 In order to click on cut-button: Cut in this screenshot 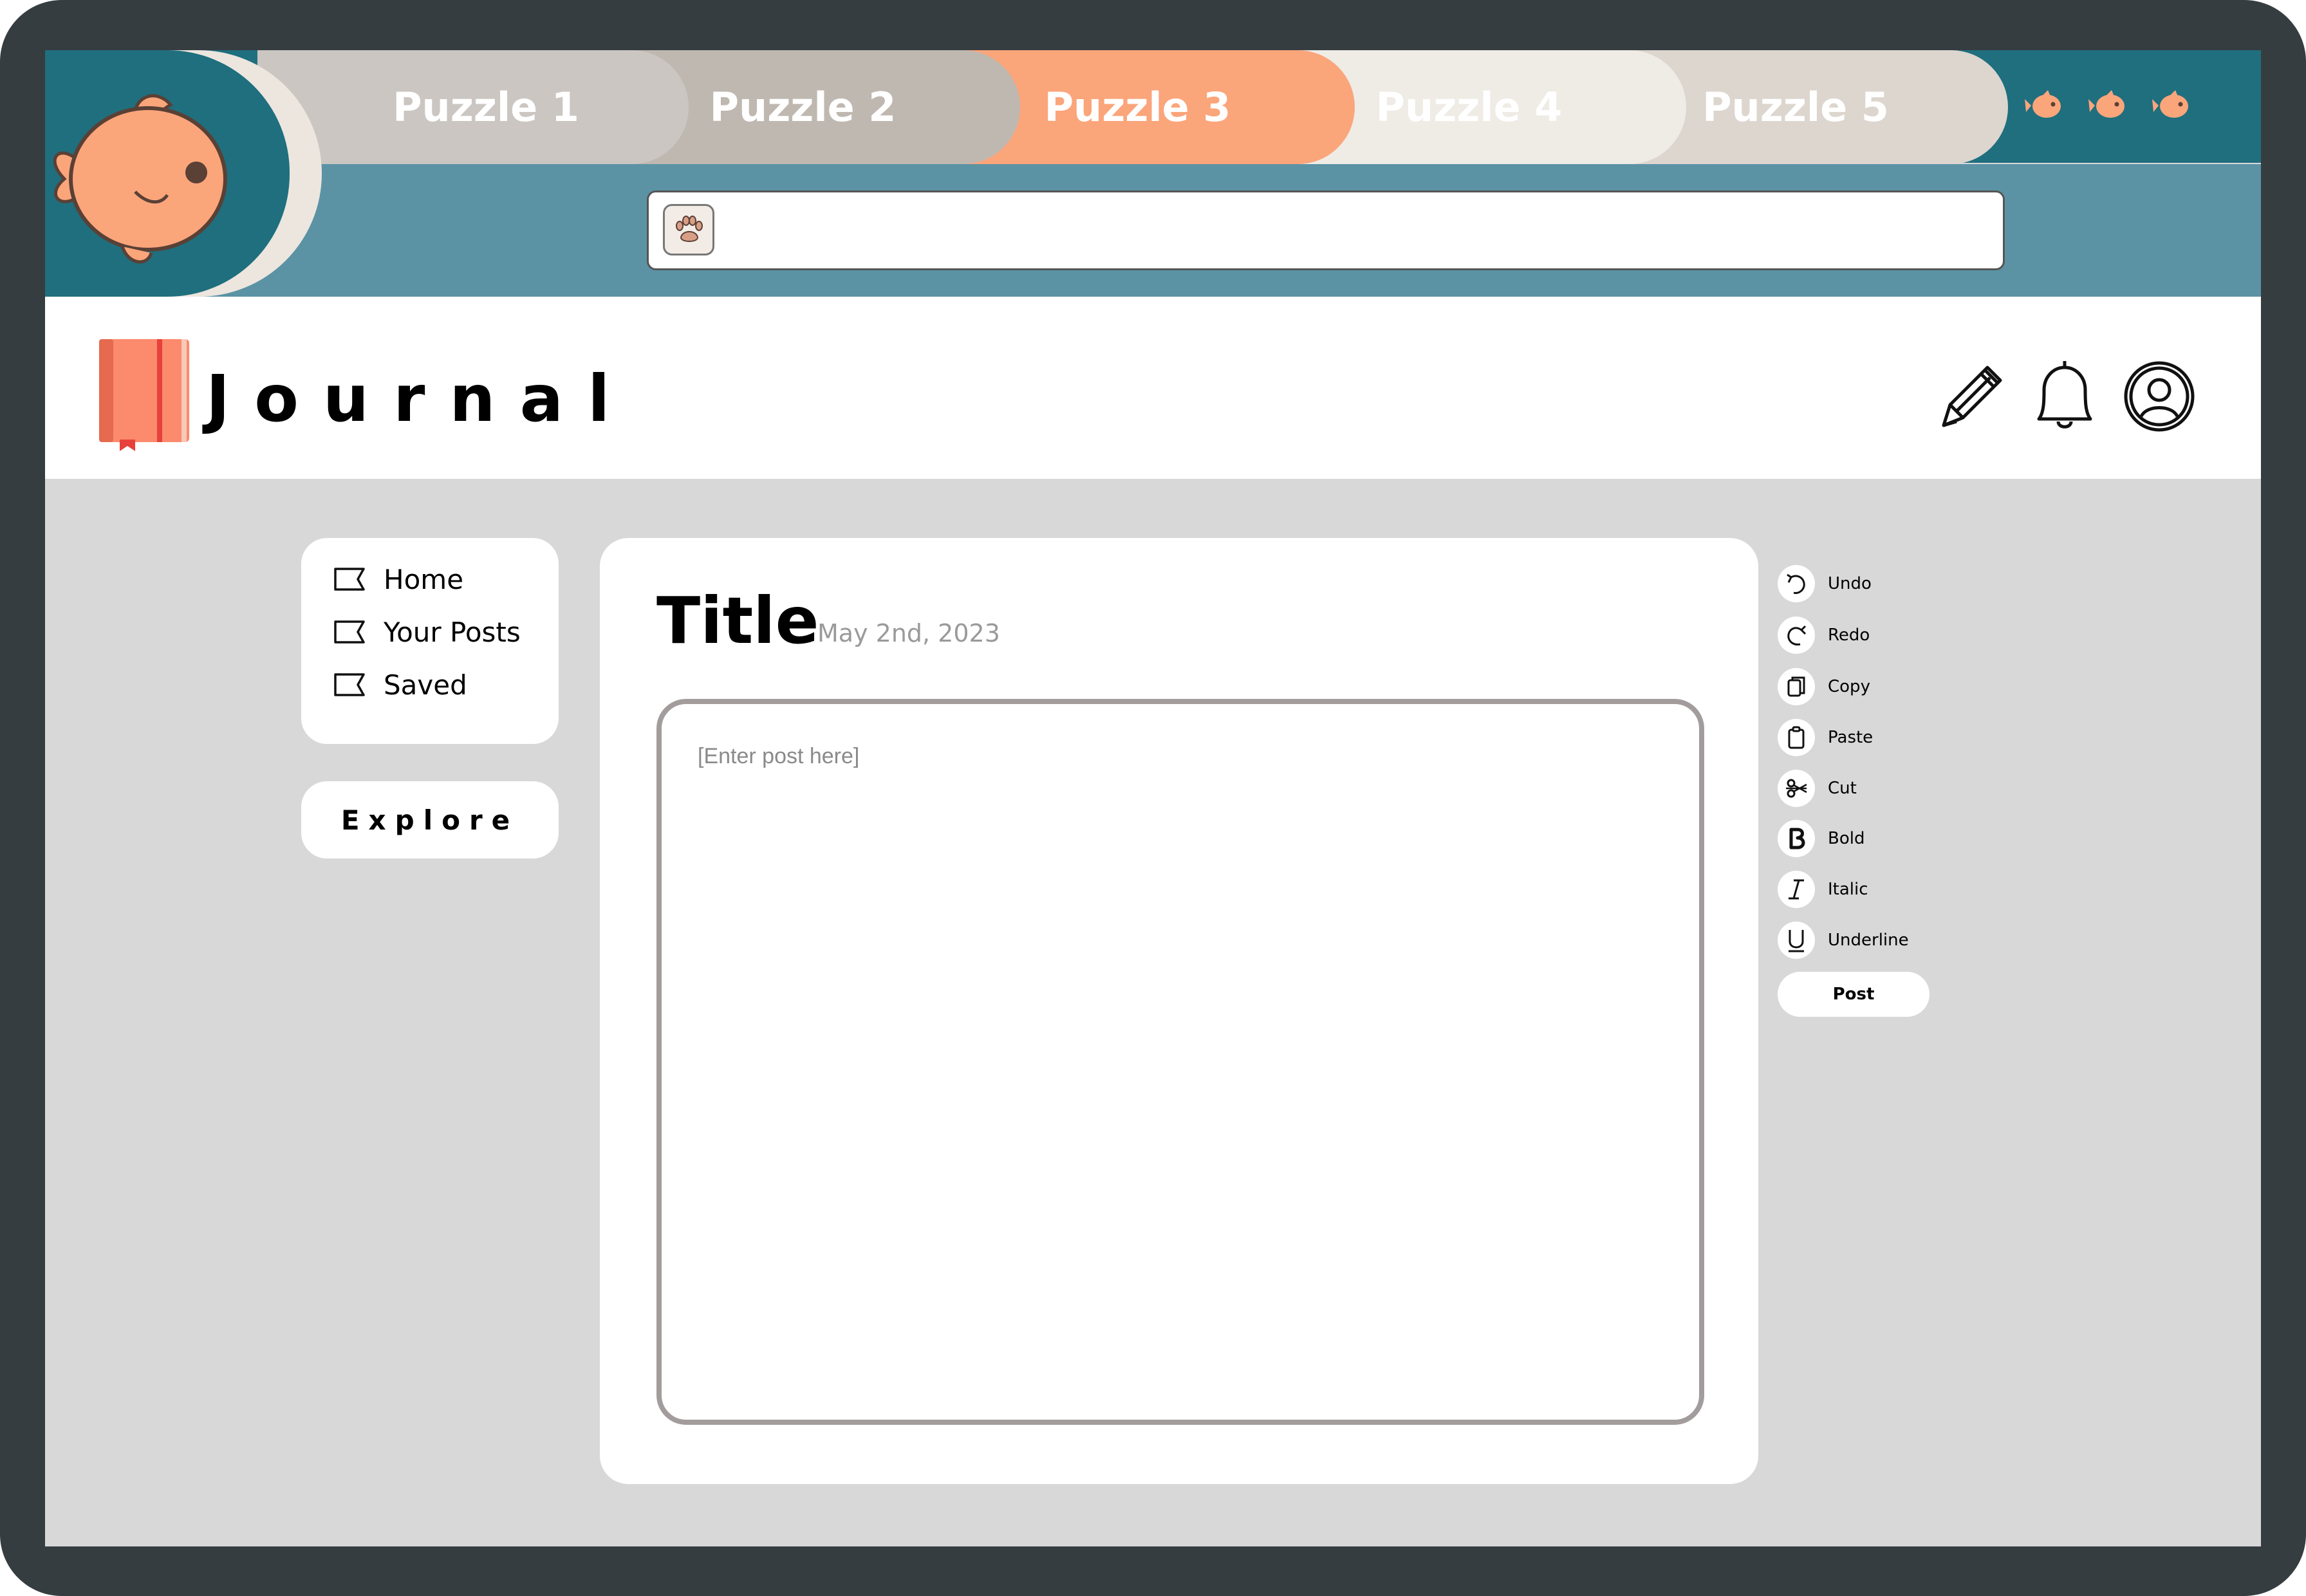, I will do `click(1817, 788)`.